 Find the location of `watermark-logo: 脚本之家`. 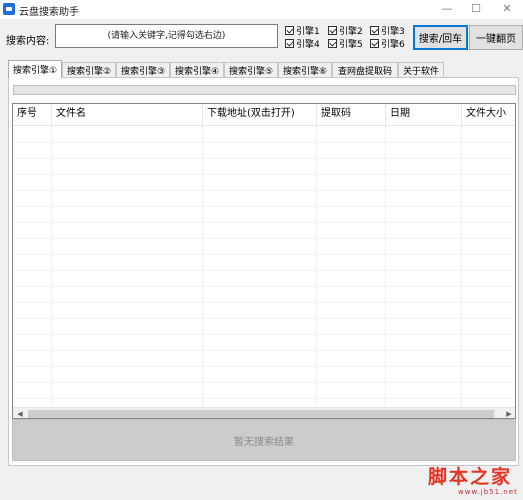

watermark-logo: 脚本之家 is located at coordinates (470, 477).